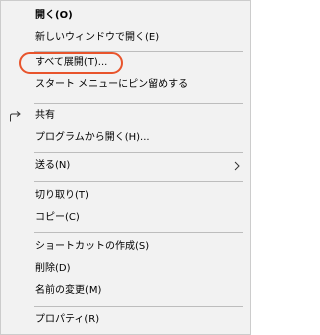  I want to click on menu-item-share: 共有, so click(125, 116).